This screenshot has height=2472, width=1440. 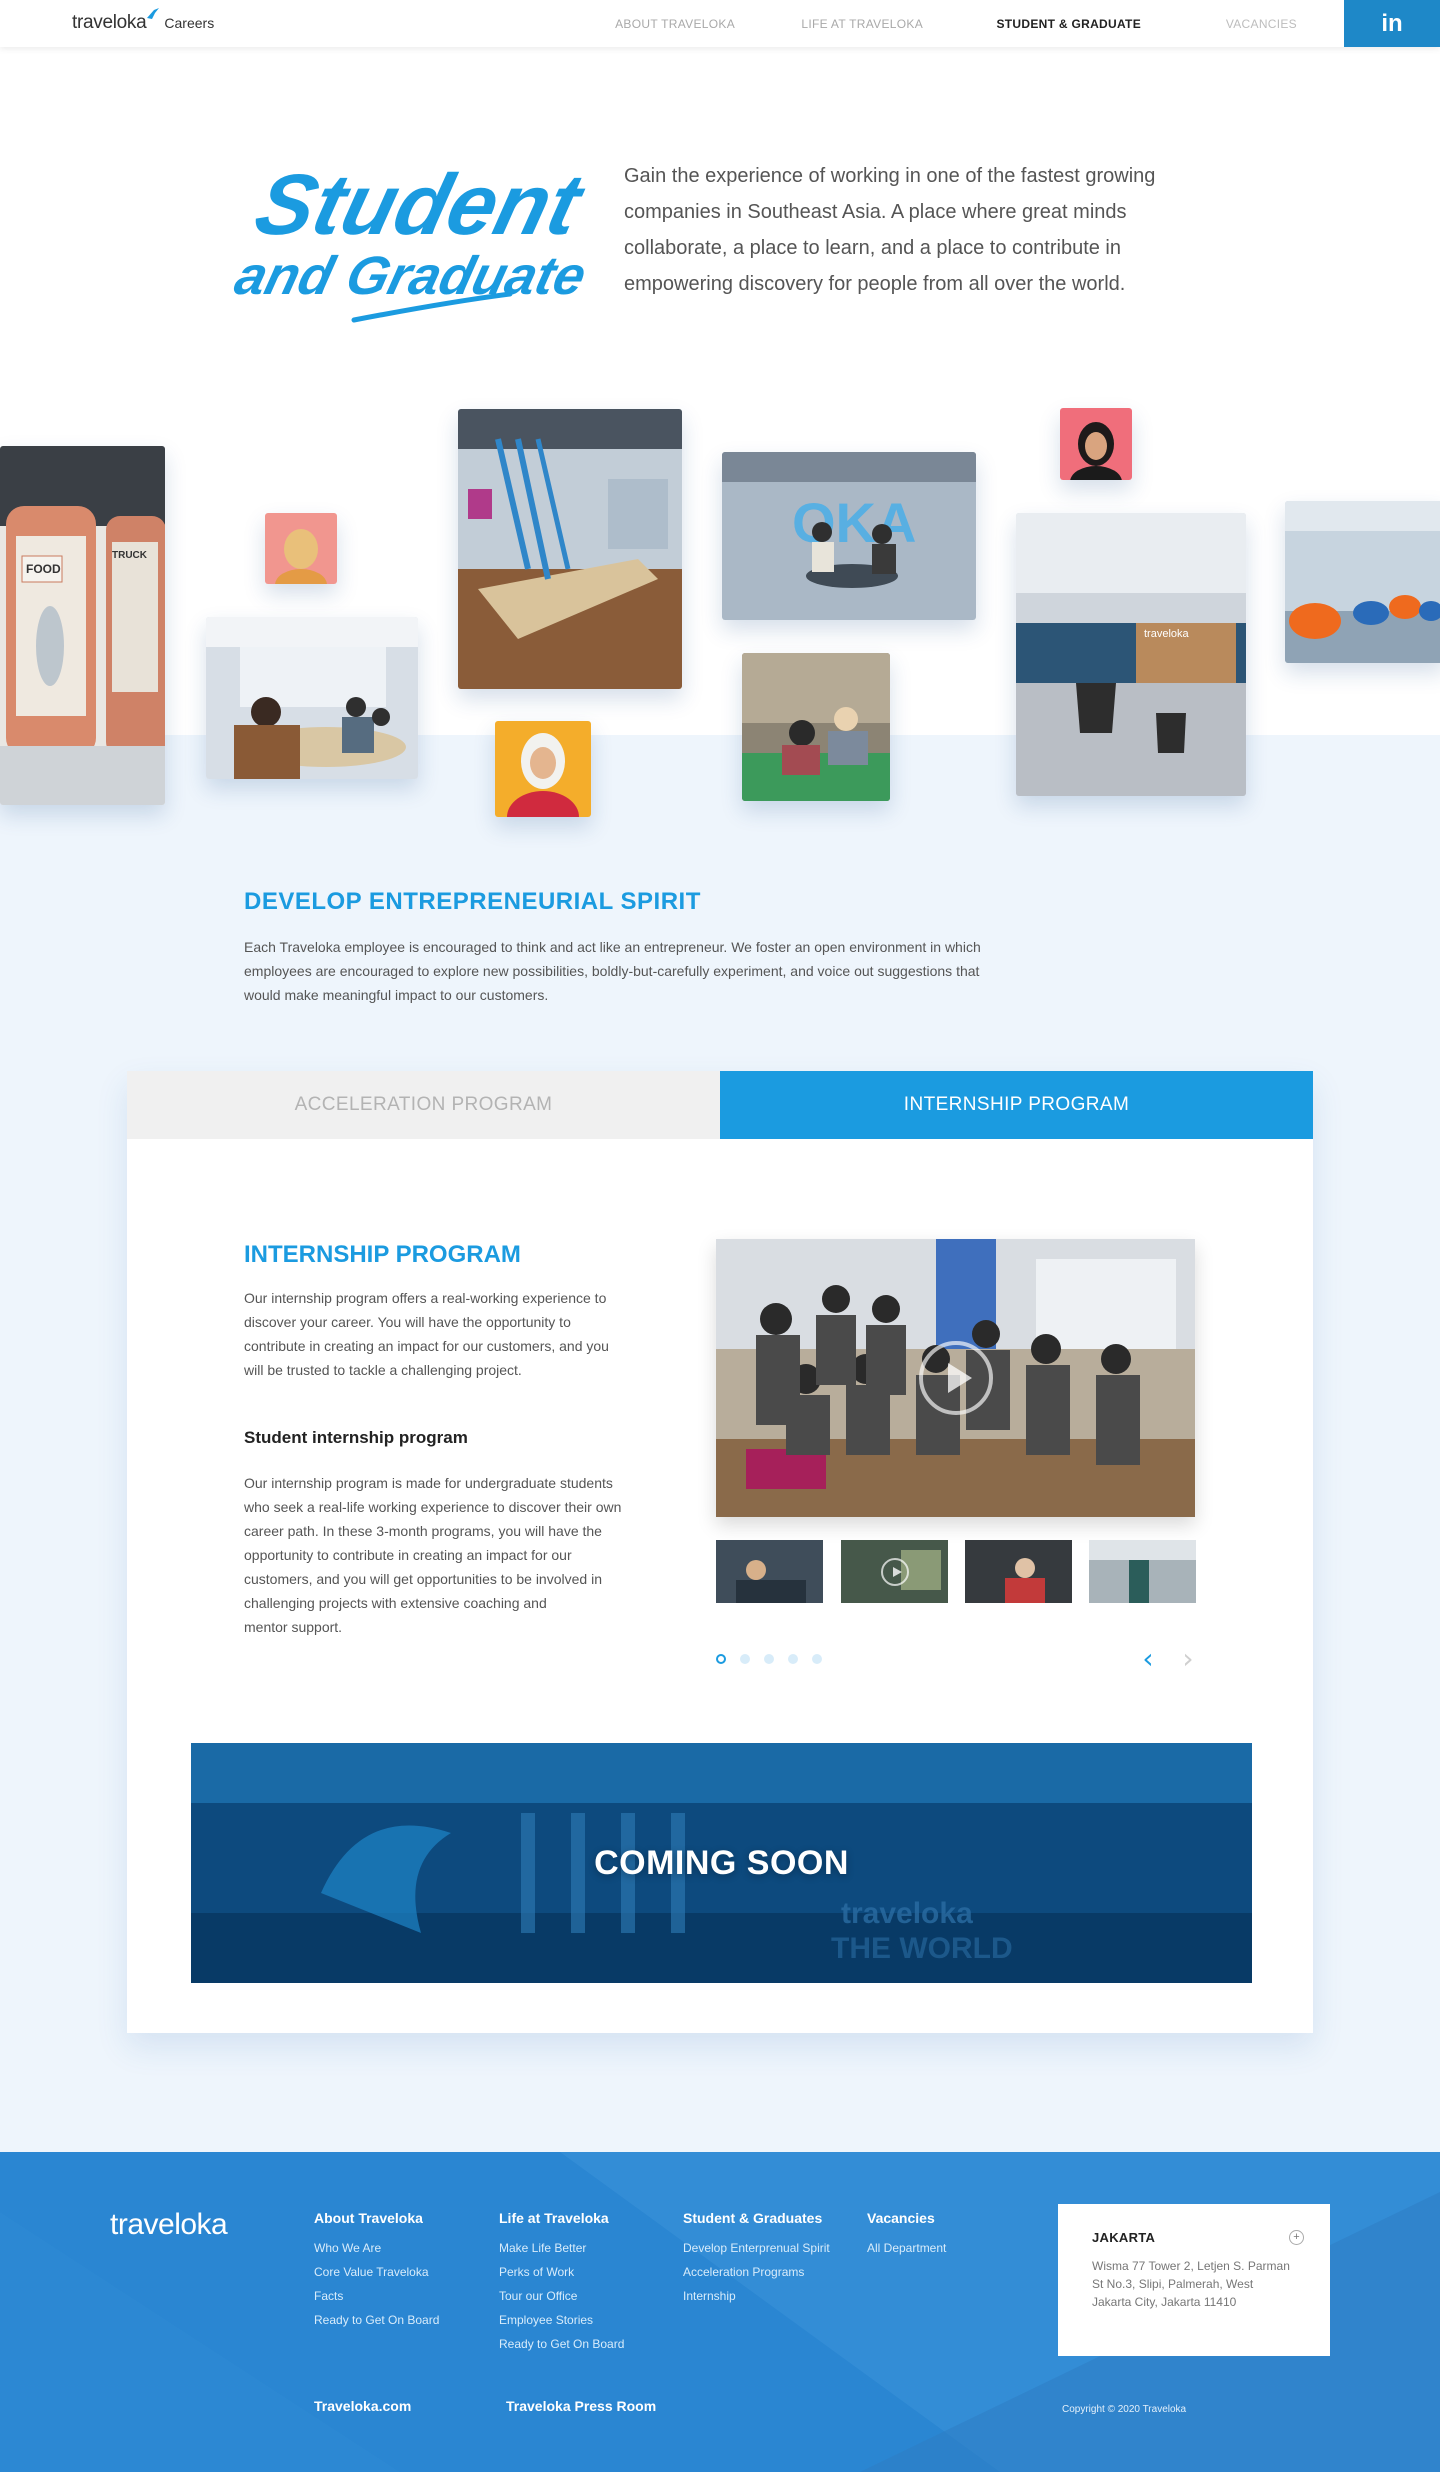 I want to click on nav-life-at-traveloka: LIFE AT TRAVELOKA, so click(x=862, y=24).